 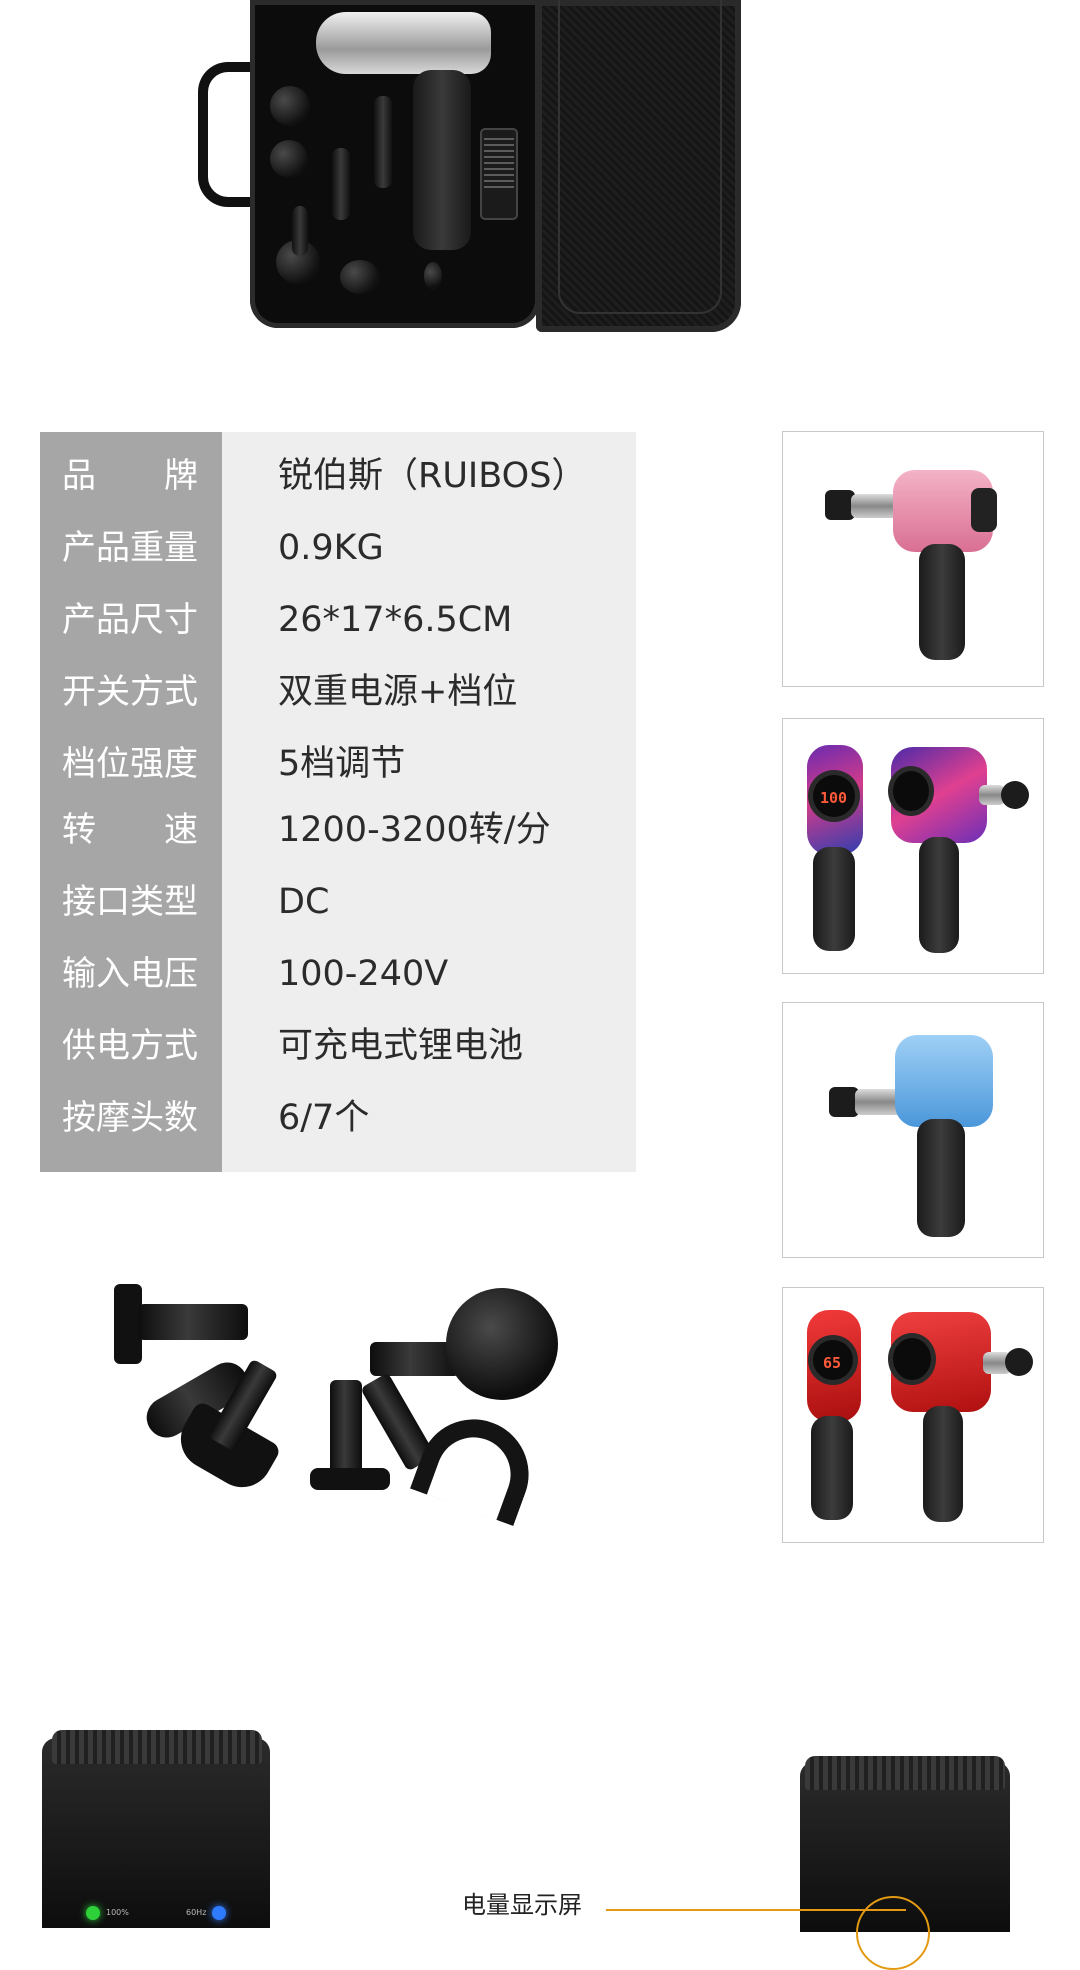 I want to click on spec-row-switch: 开关方式 双重电源+档位, so click(x=338, y=692).